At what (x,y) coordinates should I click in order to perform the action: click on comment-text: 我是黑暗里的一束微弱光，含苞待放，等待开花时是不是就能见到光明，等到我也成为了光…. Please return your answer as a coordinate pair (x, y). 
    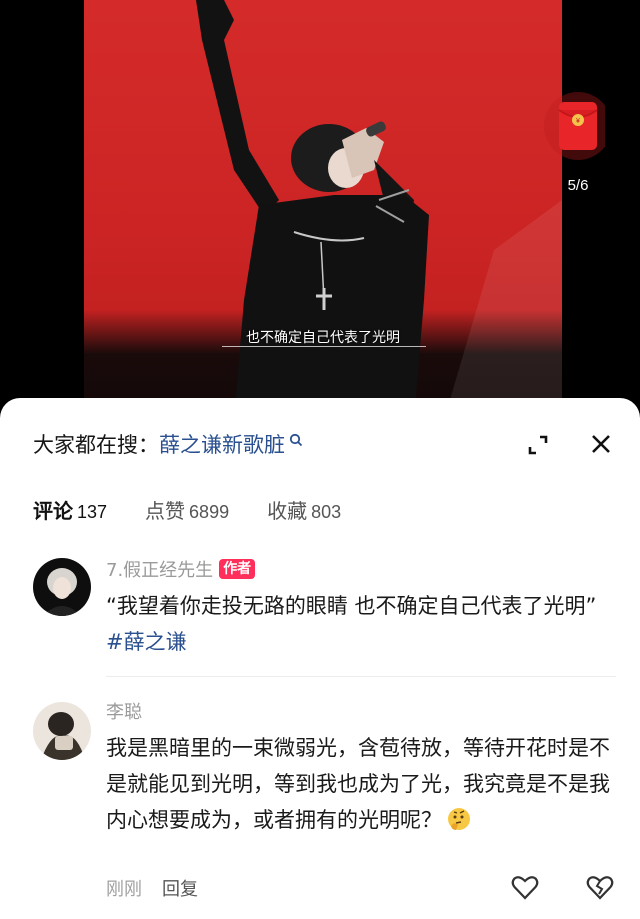
    Looking at the image, I should click on (361, 784).